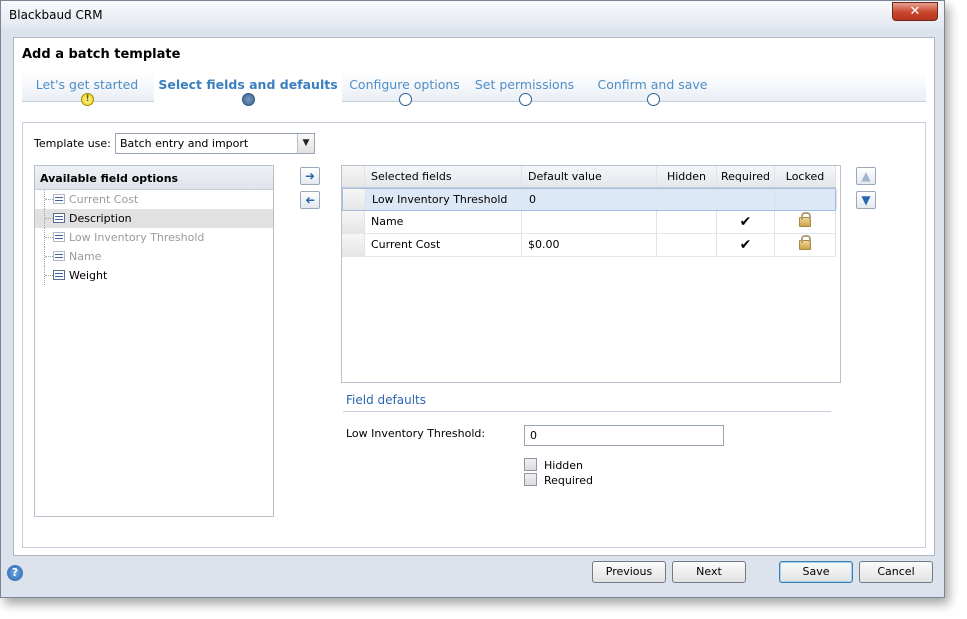  What do you see at coordinates (184, 143) in the screenshot?
I see `template-use-value: Batch entry and import` at bounding box center [184, 143].